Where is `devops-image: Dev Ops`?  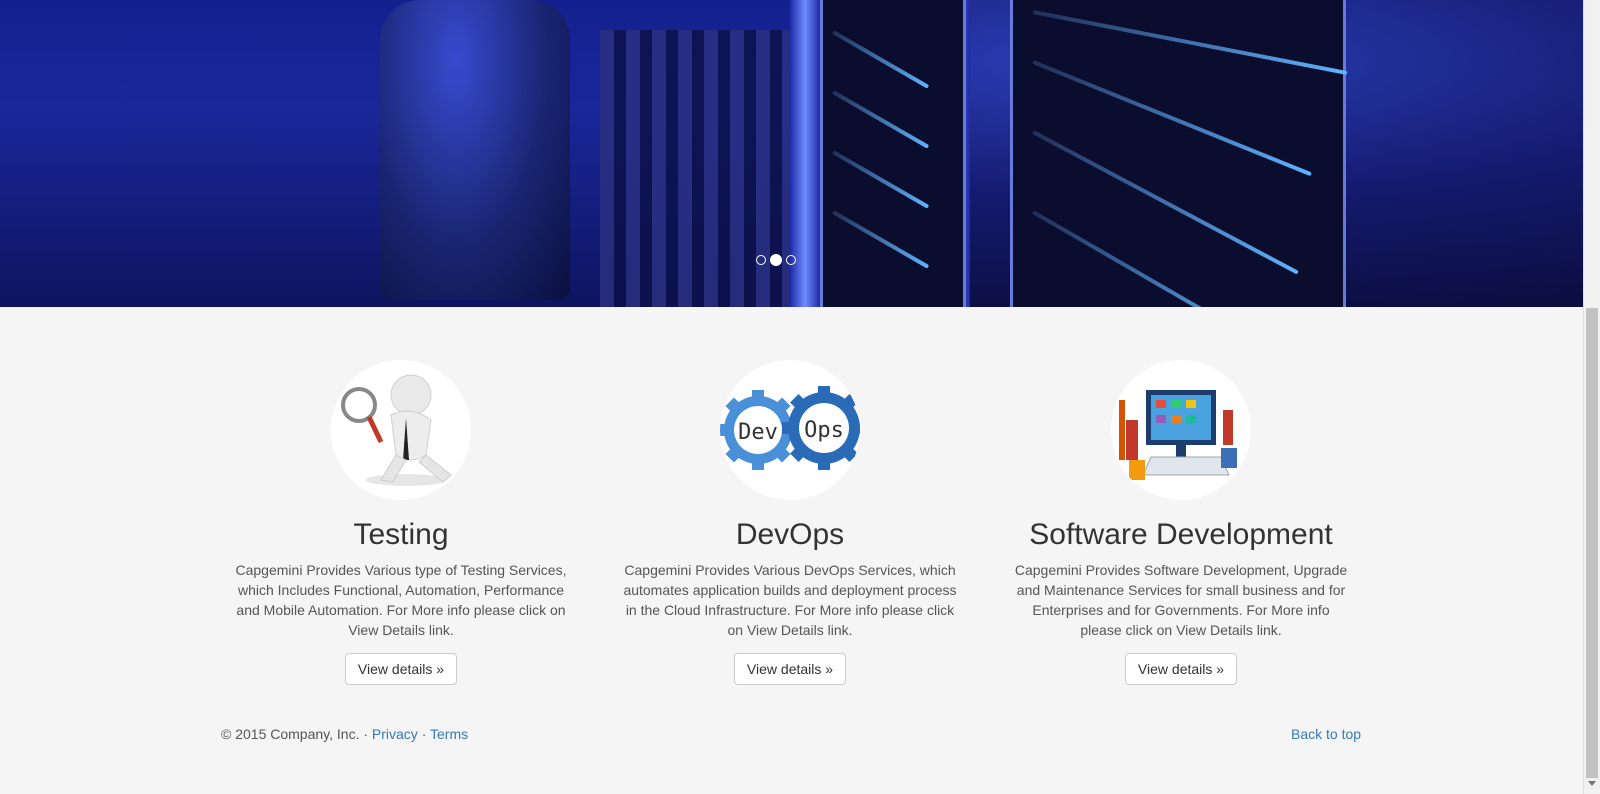 devops-image: Dev Ops is located at coordinates (790, 430).